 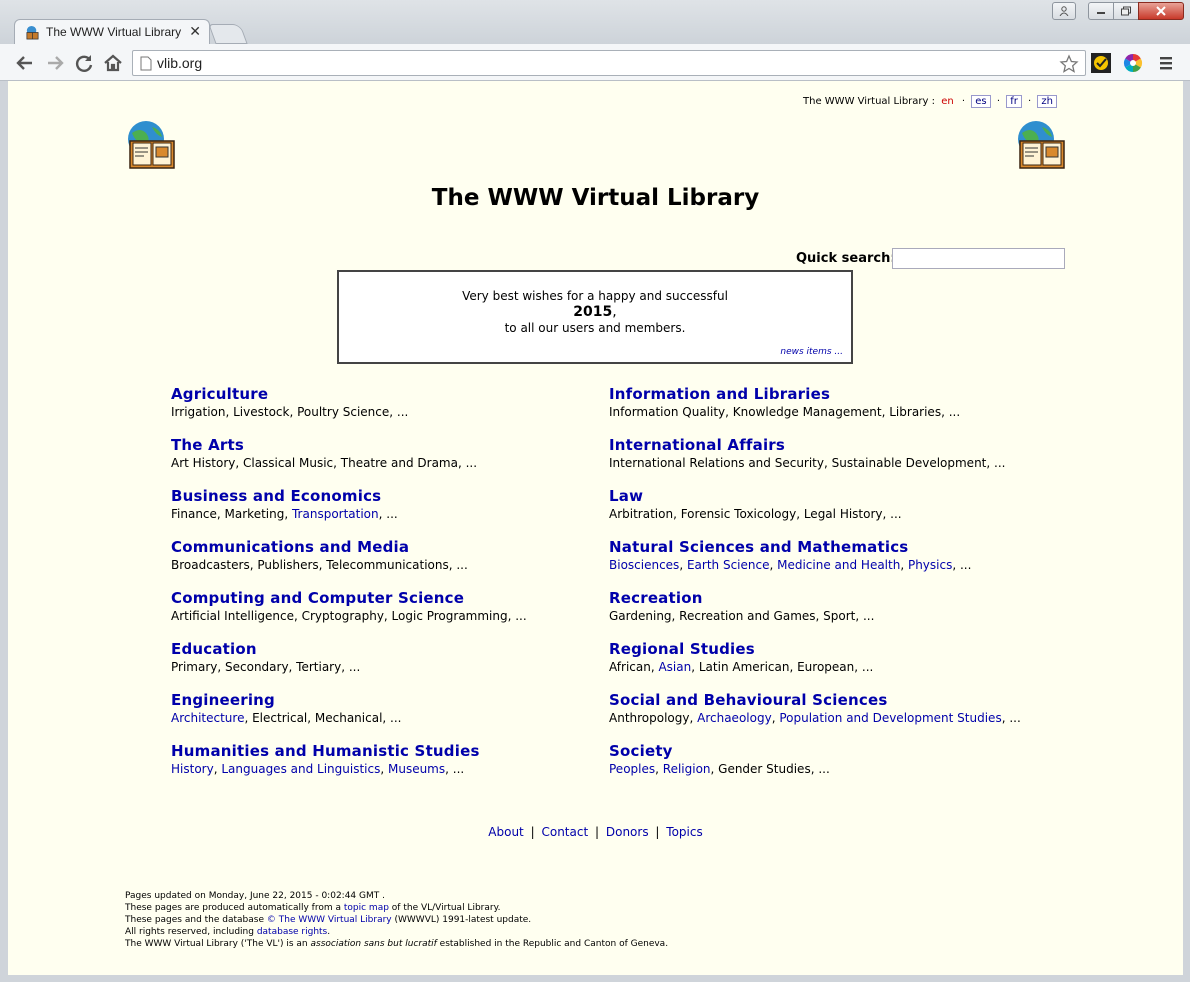 What do you see at coordinates (1126, 11) in the screenshot?
I see `maximize-button` at bounding box center [1126, 11].